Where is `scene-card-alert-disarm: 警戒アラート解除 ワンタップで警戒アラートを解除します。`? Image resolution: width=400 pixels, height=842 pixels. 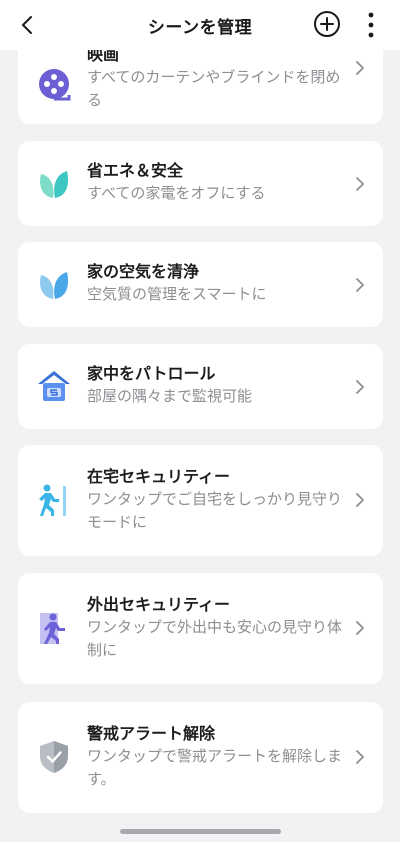
scene-card-alert-disarm: 警戒アラート解除 ワンタップで警戒アラートを解除します。 is located at coordinates (200, 757).